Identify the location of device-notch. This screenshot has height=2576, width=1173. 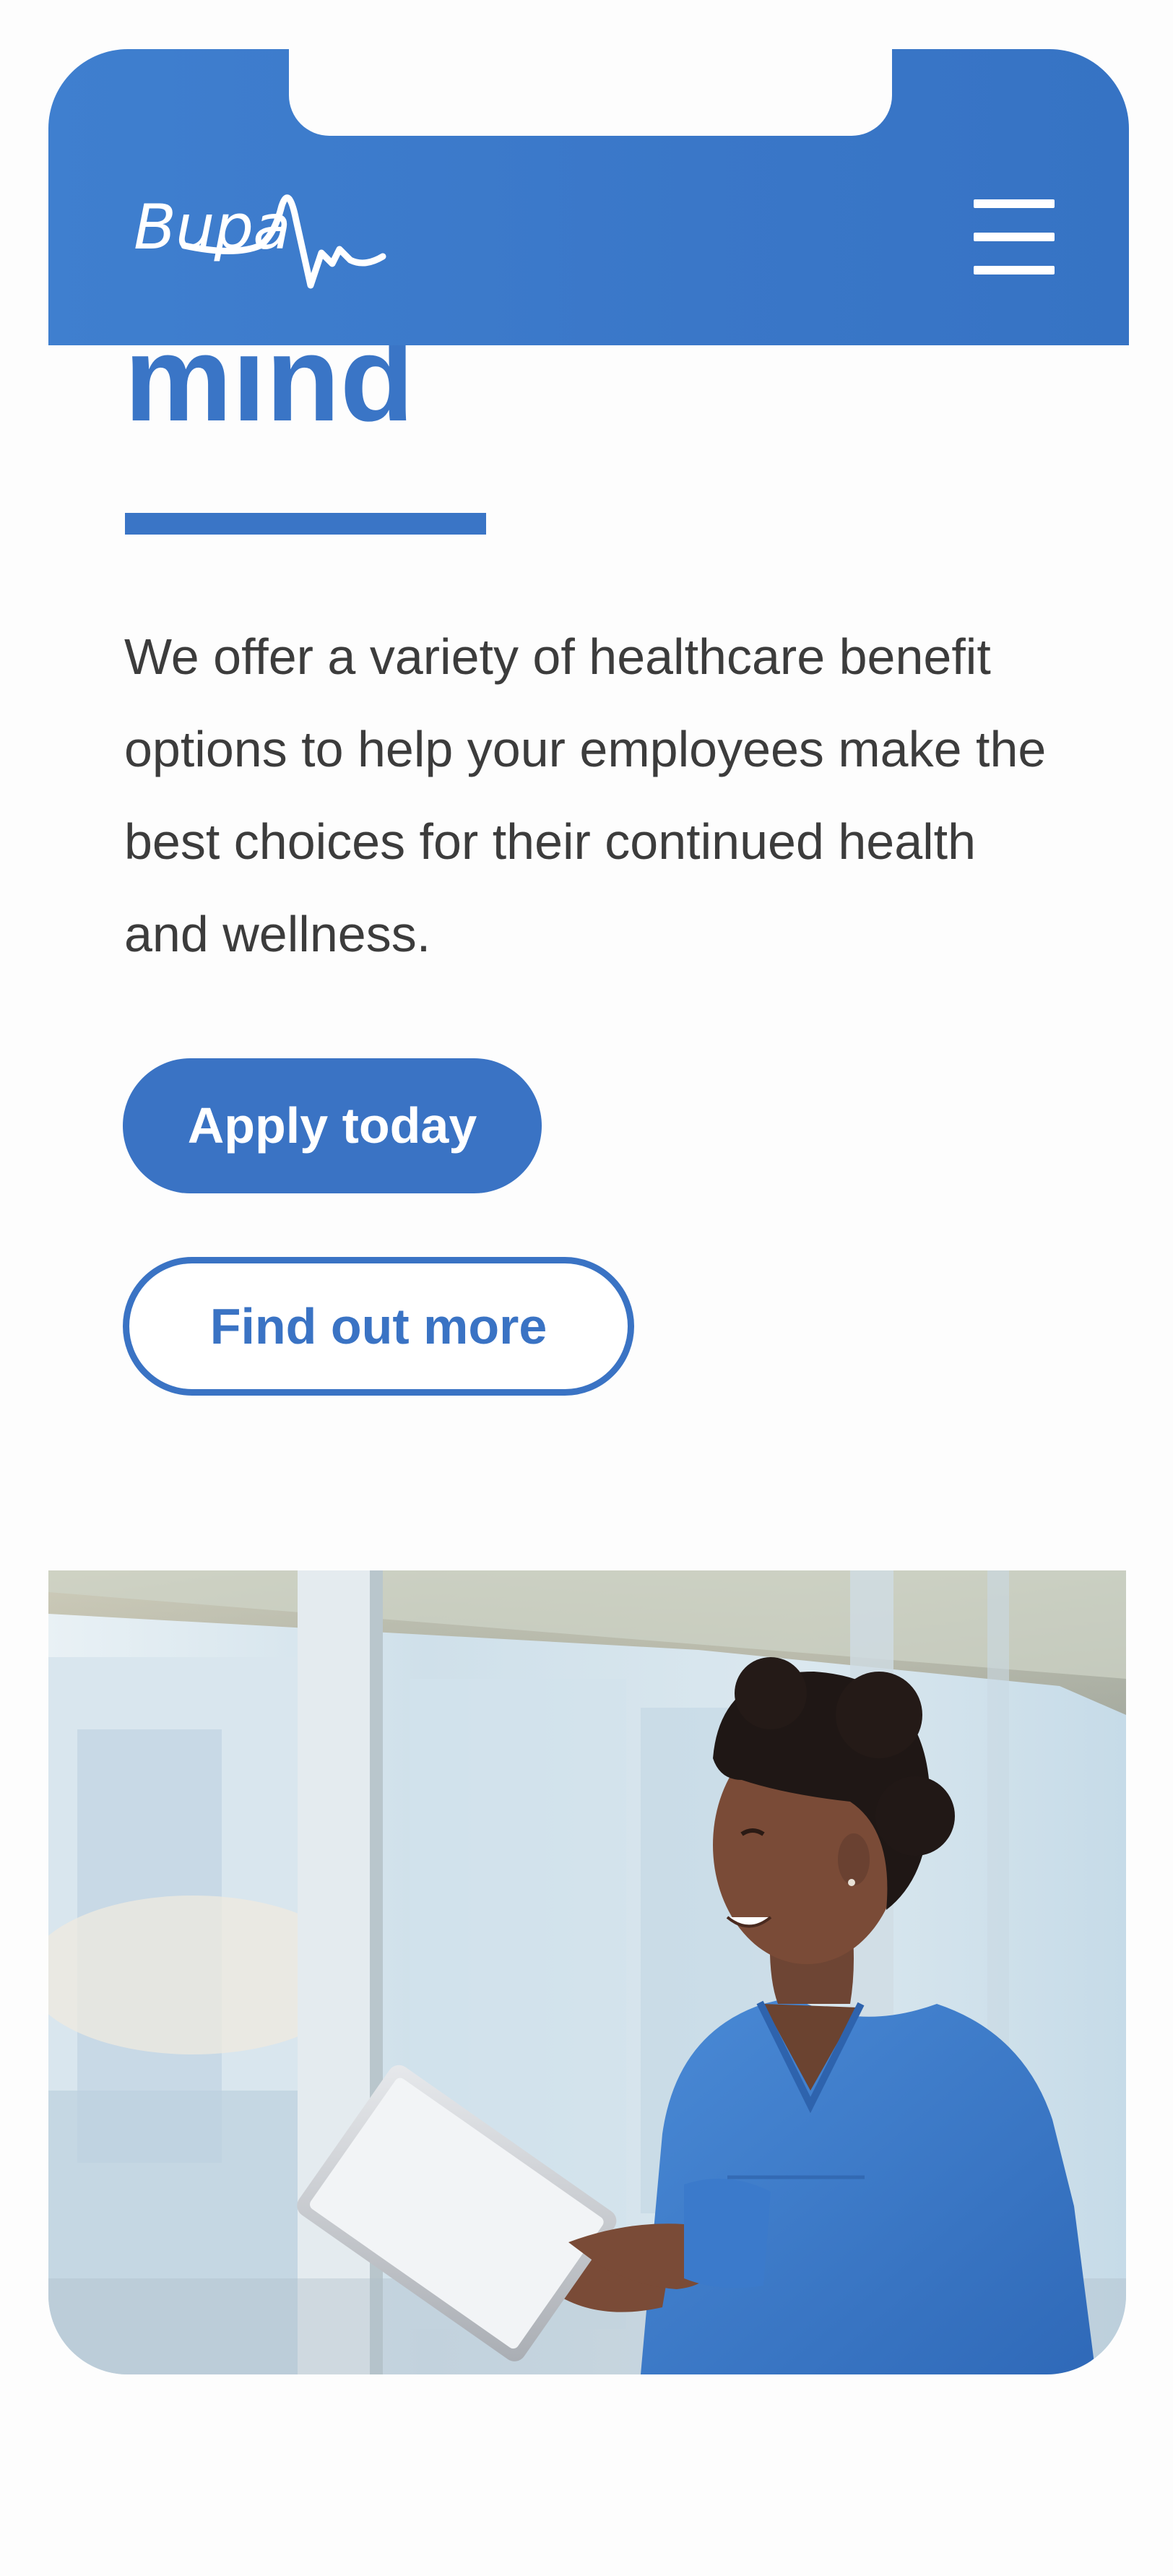
(590, 92).